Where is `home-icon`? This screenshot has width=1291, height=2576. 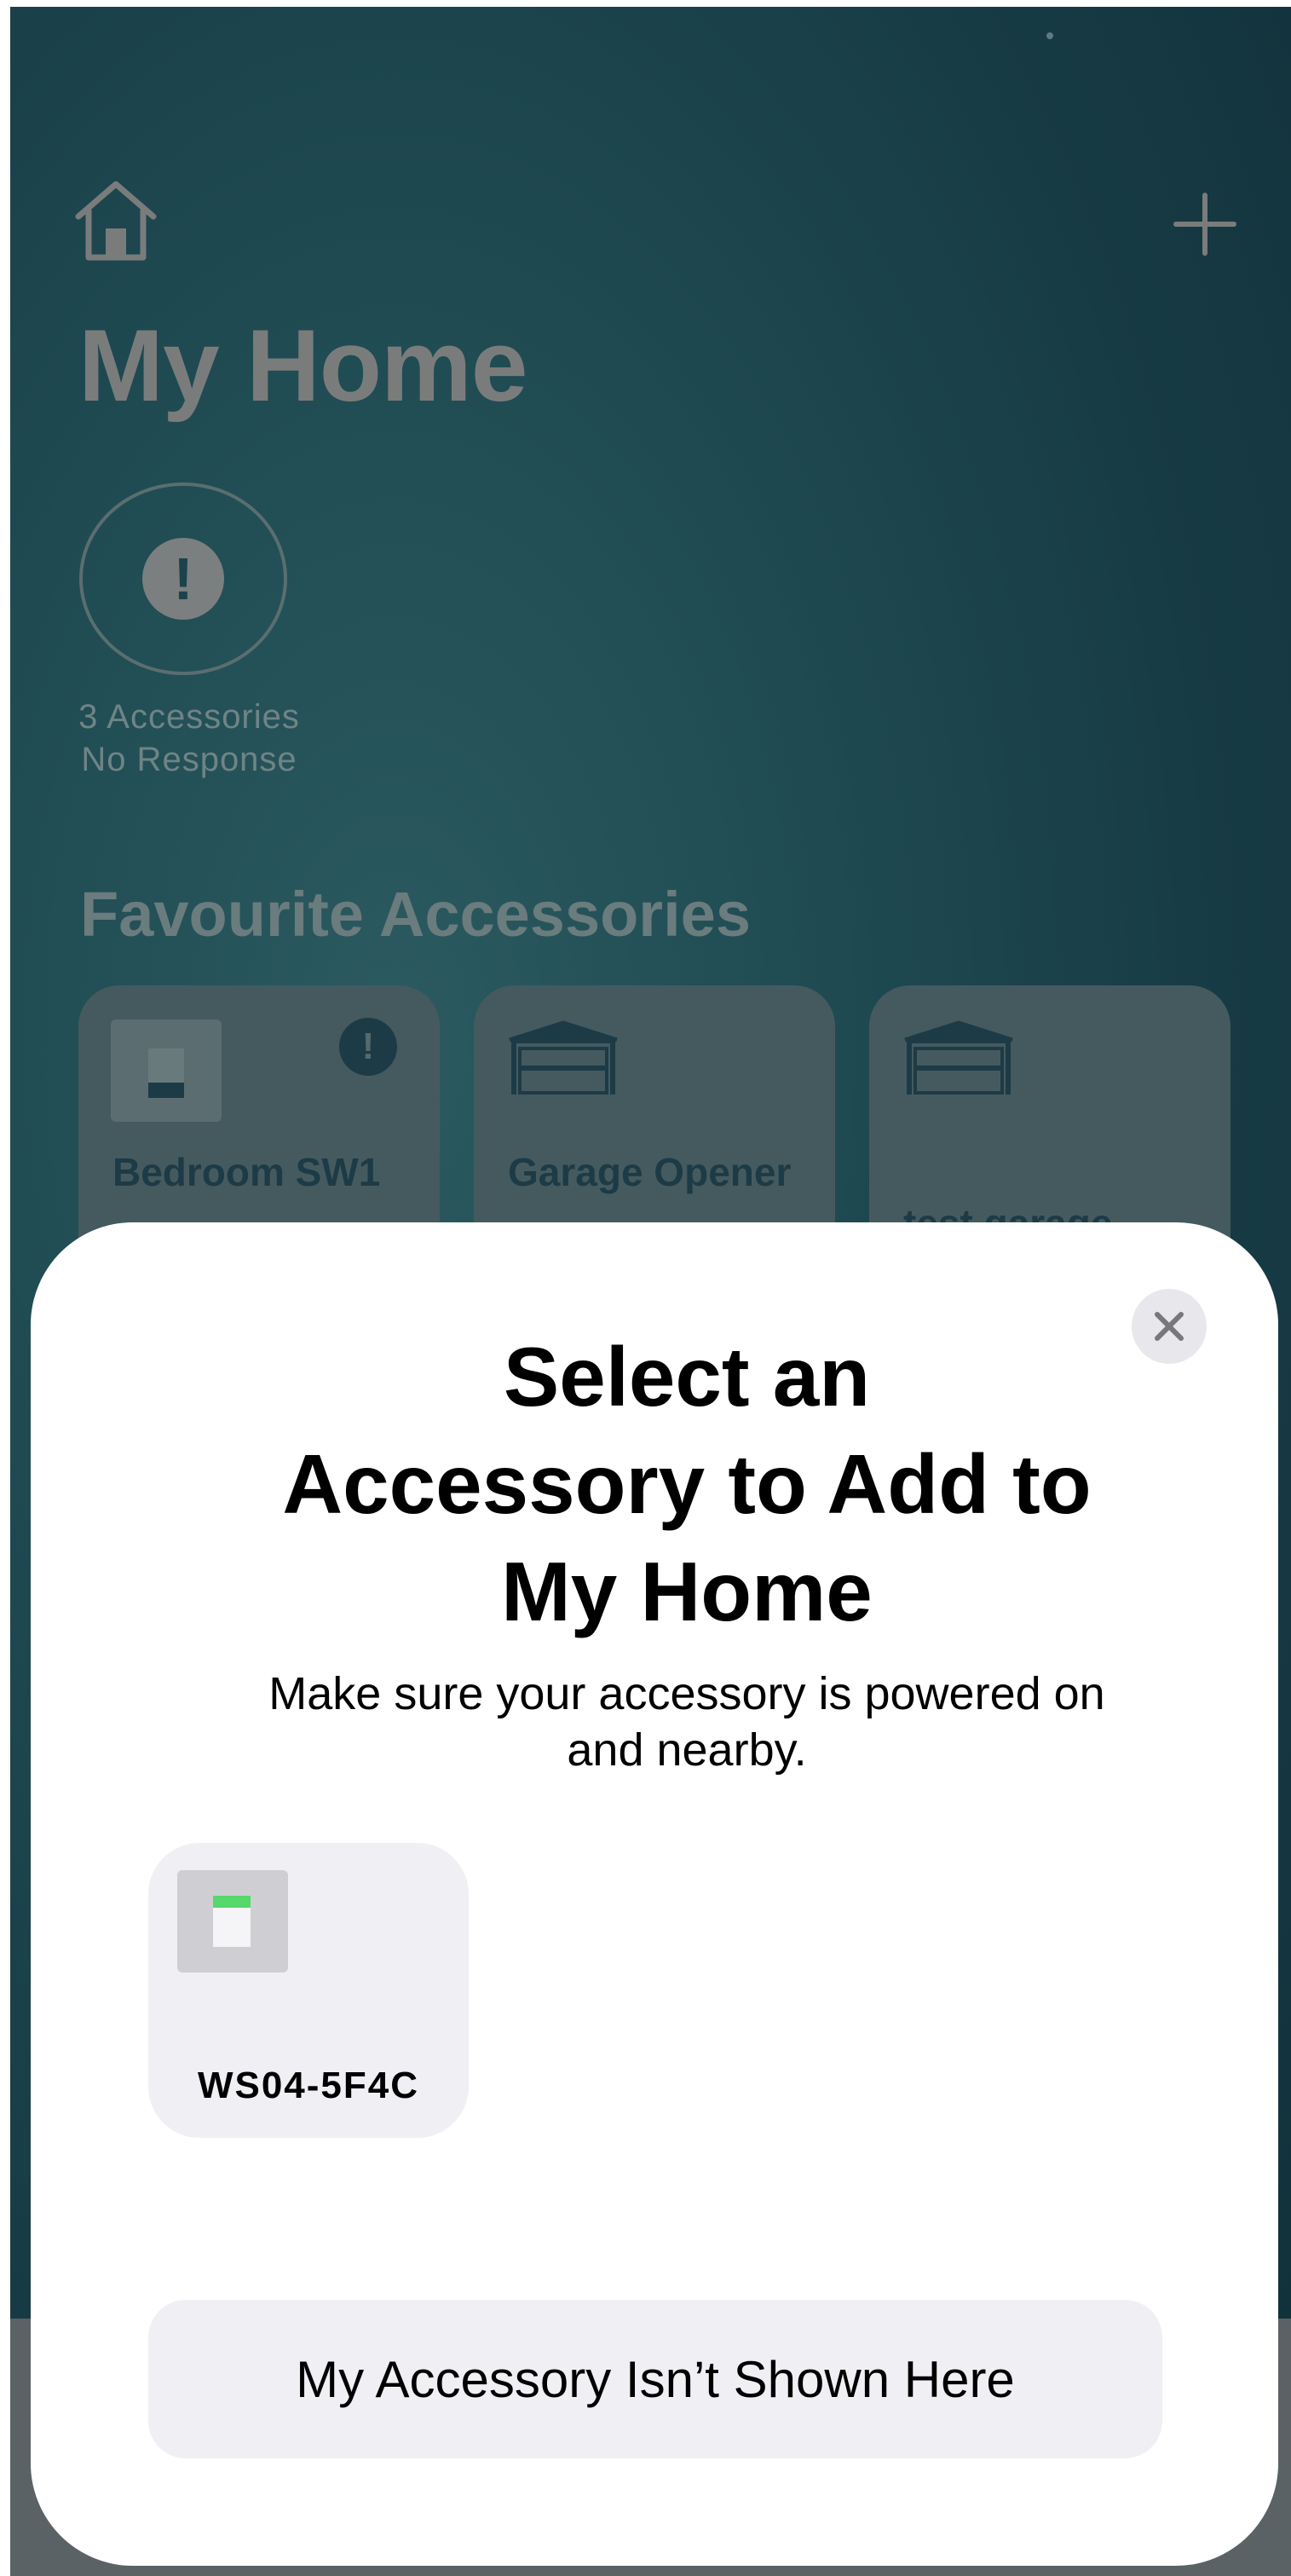 home-icon is located at coordinates (116, 220).